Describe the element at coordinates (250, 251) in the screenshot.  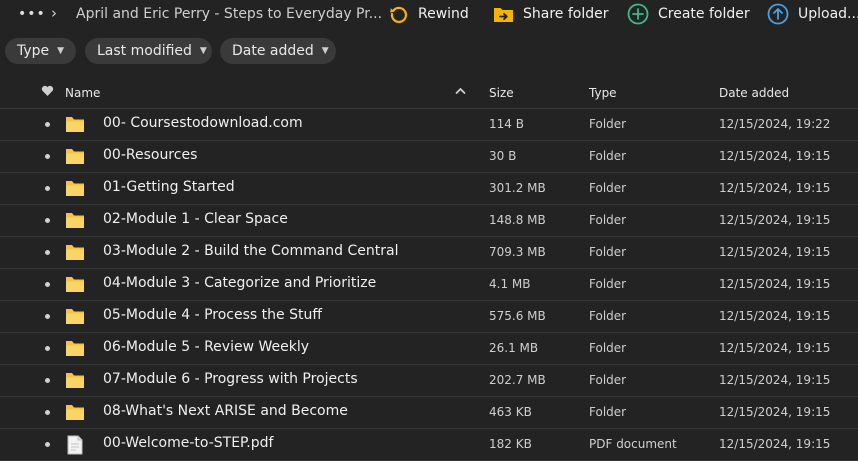
I see `file-name: 03-Module 2 - Build the Command Central` at that location.